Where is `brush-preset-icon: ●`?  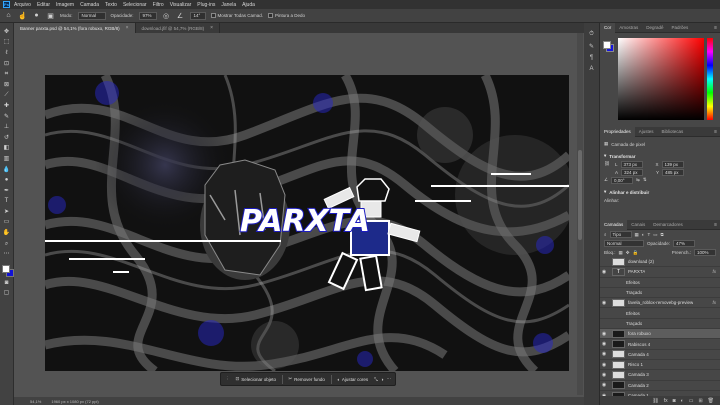 brush-preset-icon: ● is located at coordinates (36, 15).